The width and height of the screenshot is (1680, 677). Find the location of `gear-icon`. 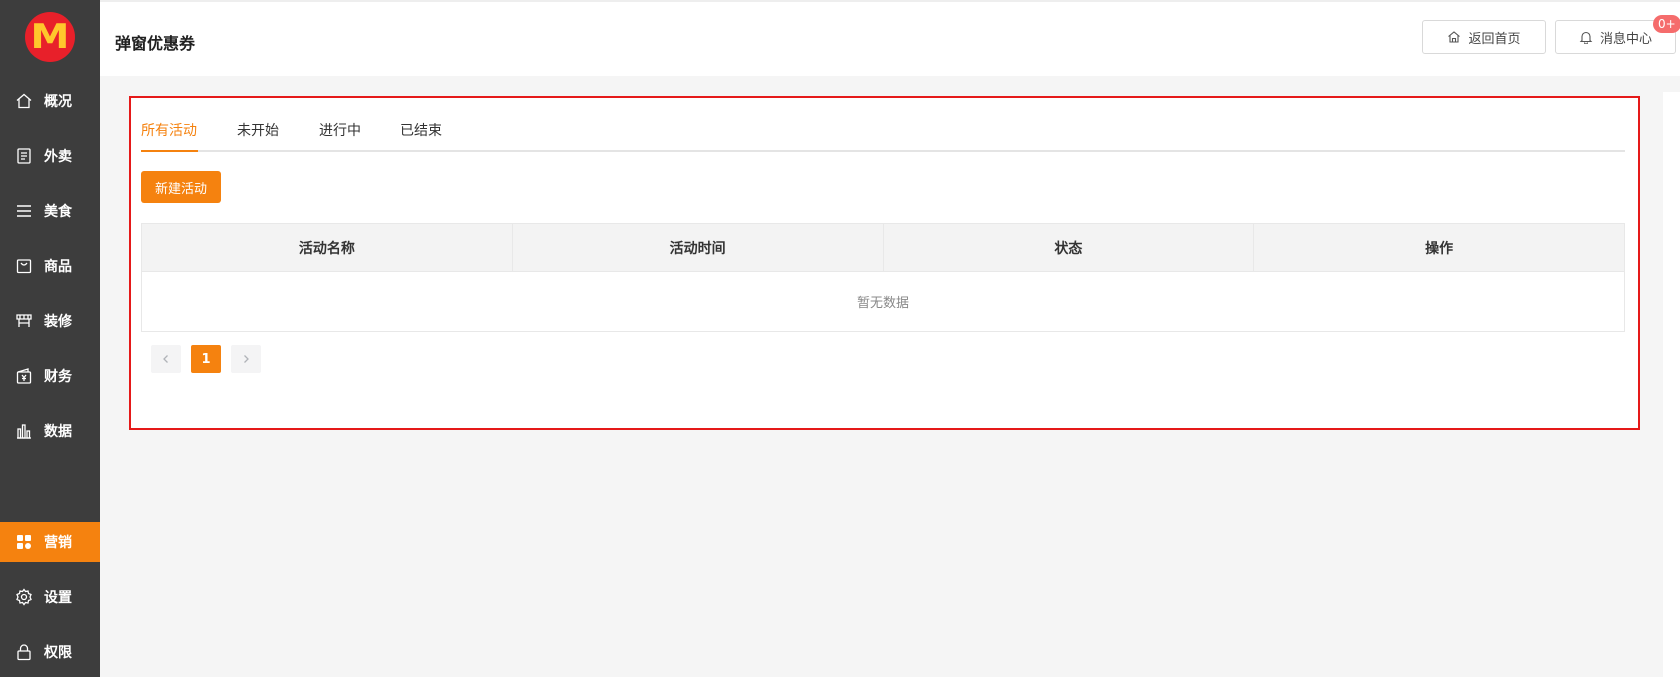

gear-icon is located at coordinates (24, 597).